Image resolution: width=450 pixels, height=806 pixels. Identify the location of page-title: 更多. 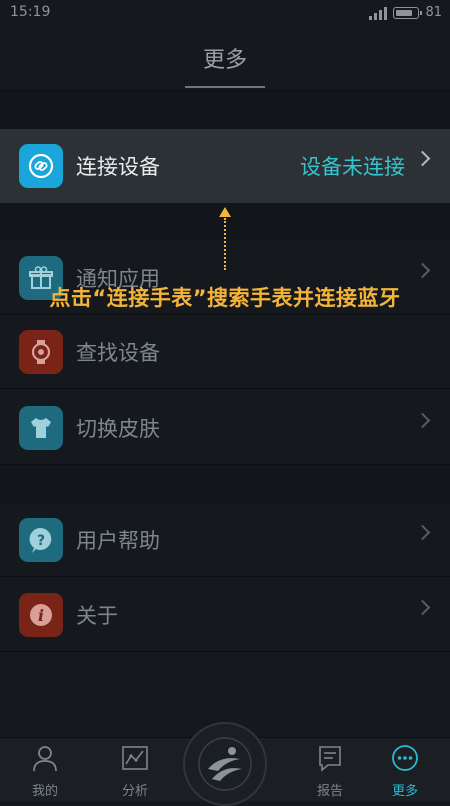
(224, 60).